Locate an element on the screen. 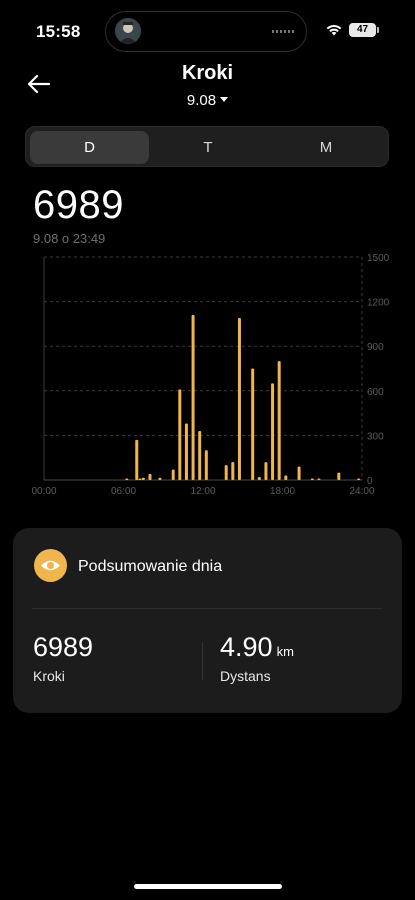 The height and width of the screenshot is (900, 415). page-title: Kroki is located at coordinates (207, 73).